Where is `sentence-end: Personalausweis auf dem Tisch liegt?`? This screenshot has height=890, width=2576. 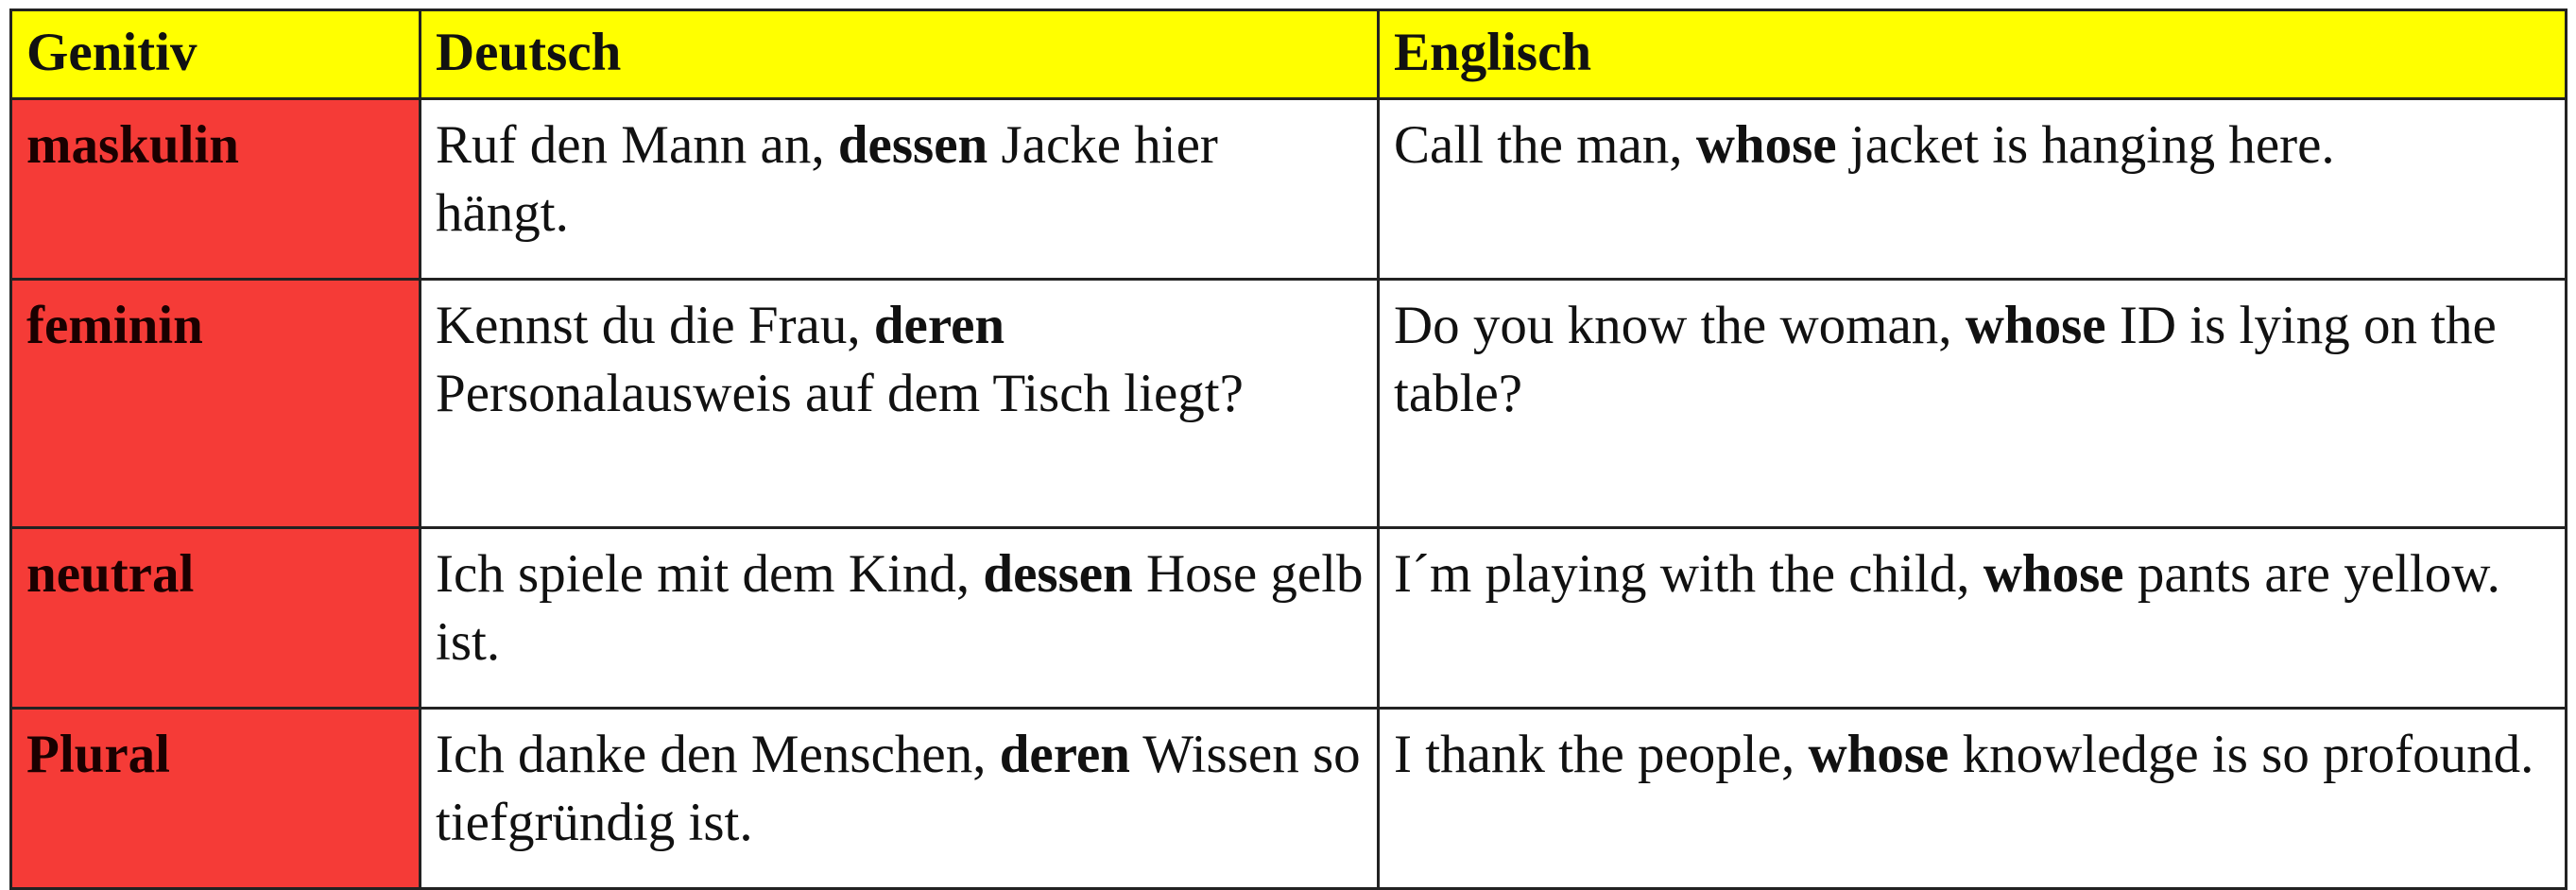 sentence-end: Personalausweis auf dem Tisch liegt? is located at coordinates (840, 393).